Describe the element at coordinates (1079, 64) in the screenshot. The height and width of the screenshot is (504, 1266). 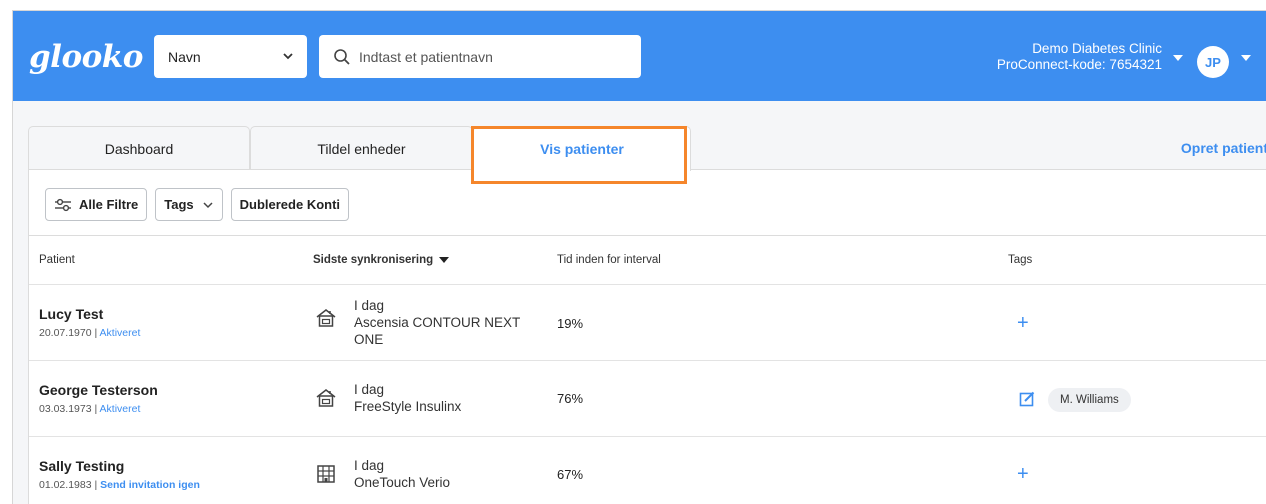
I see `proconnect-code: ProConnect-kode: 7654321` at that location.